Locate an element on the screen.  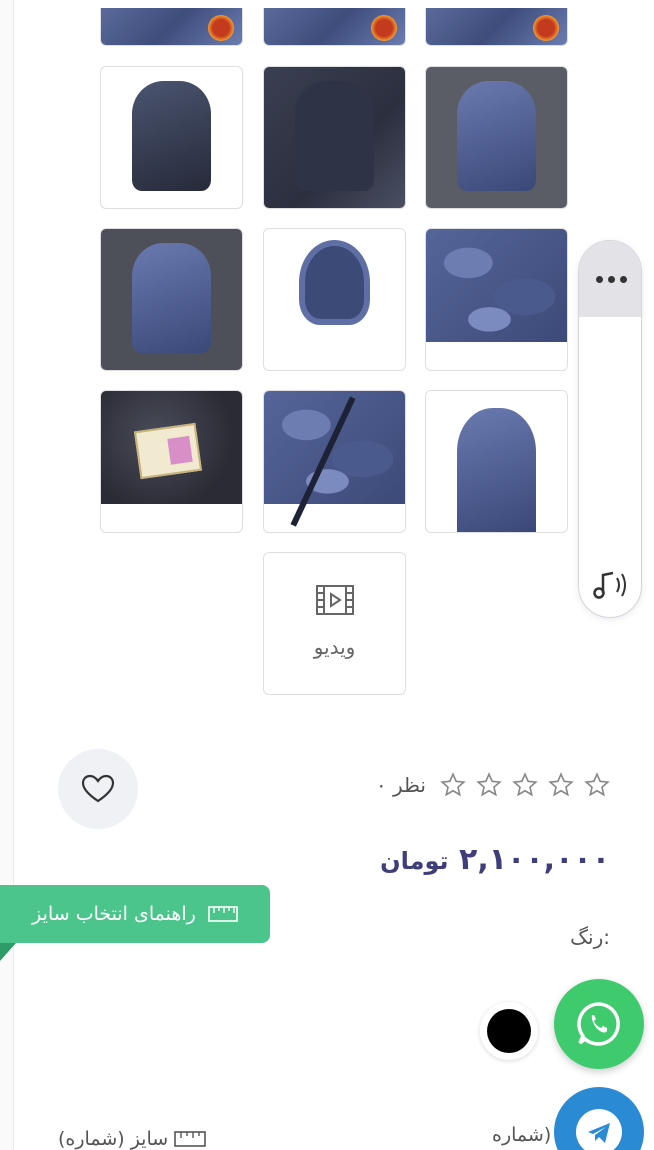
thumb-label-card is located at coordinates (168, 451).